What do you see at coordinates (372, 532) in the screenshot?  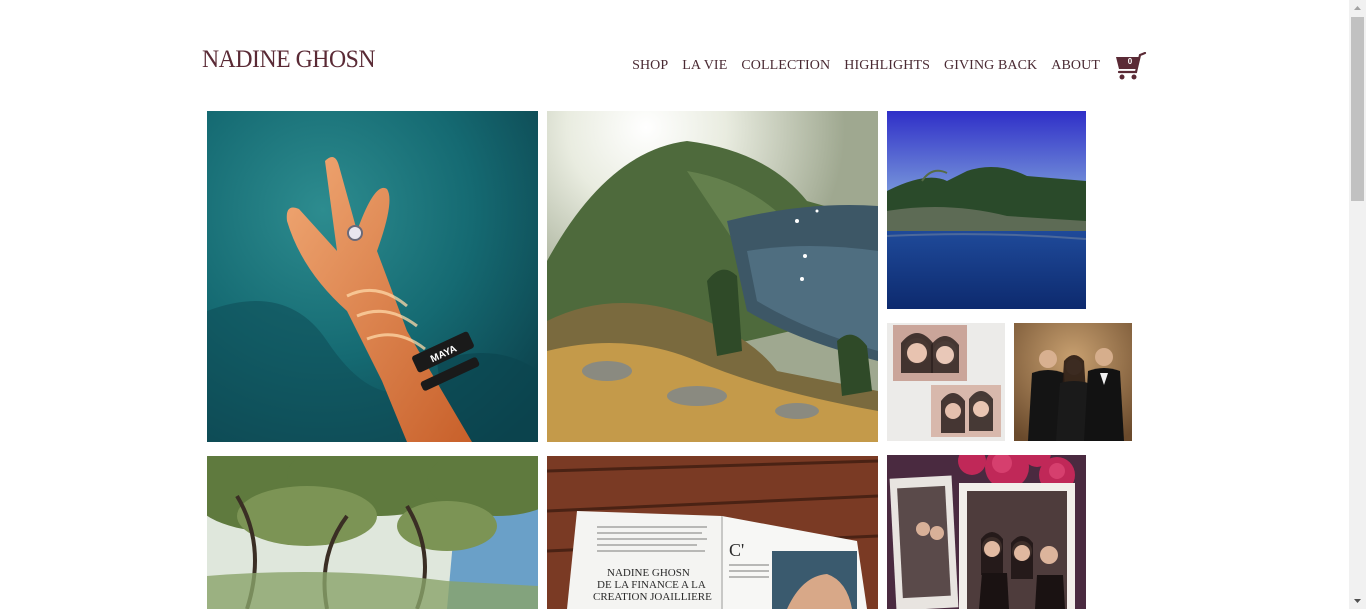 I see `gallery-photo-olive-trees` at bounding box center [372, 532].